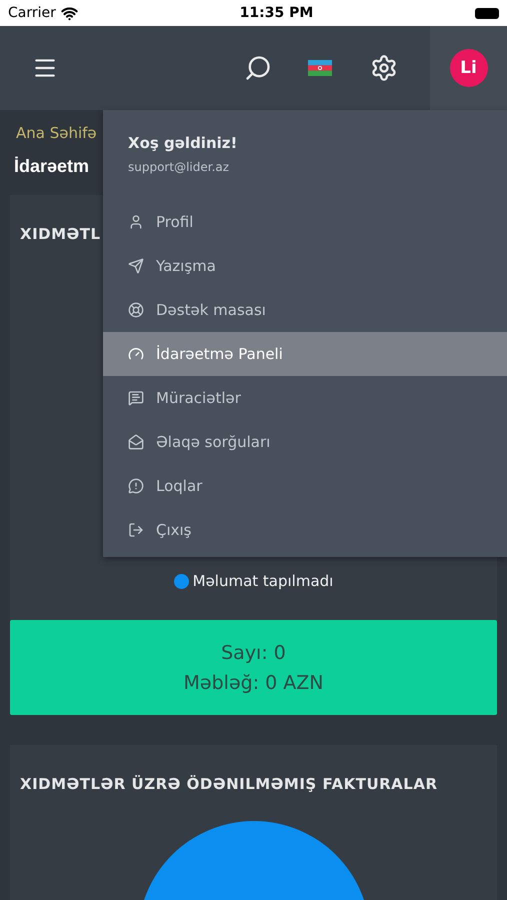 Image resolution: width=507 pixels, height=900 pixels. What do you see at coordinates (320, 68) in the screenshot?
I see `language-button` at bounding box center [320, 68].